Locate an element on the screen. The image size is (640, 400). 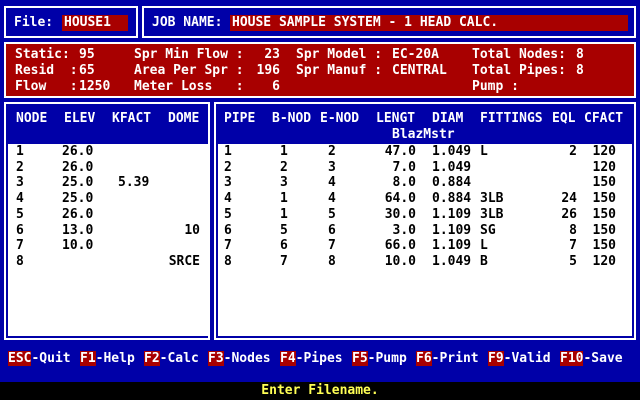
function-key-f10: F10-Save is located at coordinates (591, 359).